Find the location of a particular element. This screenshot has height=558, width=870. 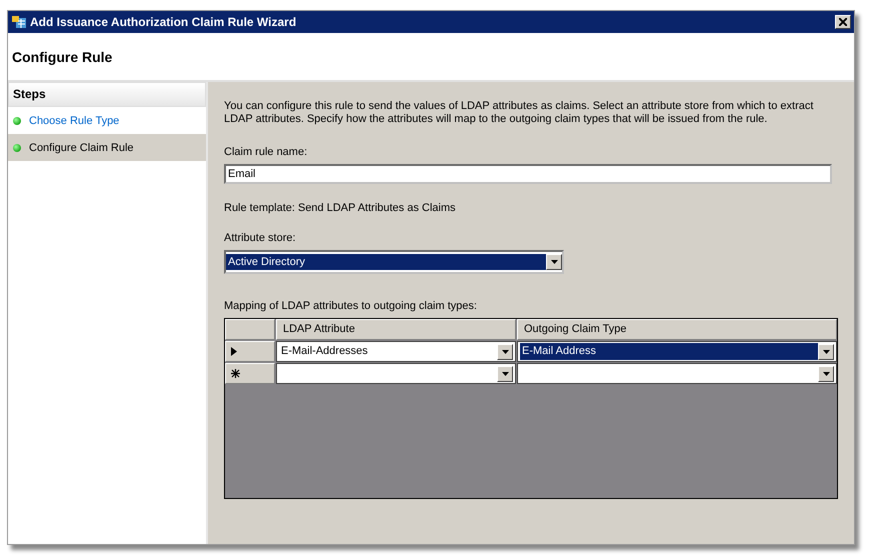

steps-heading: Steps is located at coordinates (107, 94).